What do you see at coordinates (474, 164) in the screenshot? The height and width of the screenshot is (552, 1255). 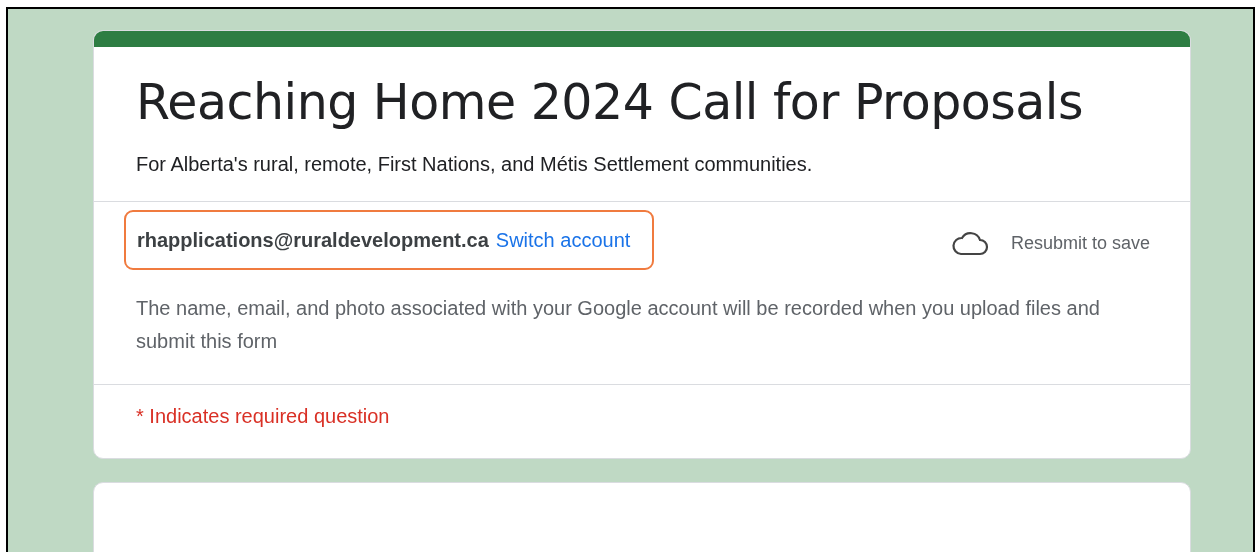 I see `form-description: For Alberta's rural, remote, First Nations, and Métis Settlement communities.` at bounding box center [474, 164].